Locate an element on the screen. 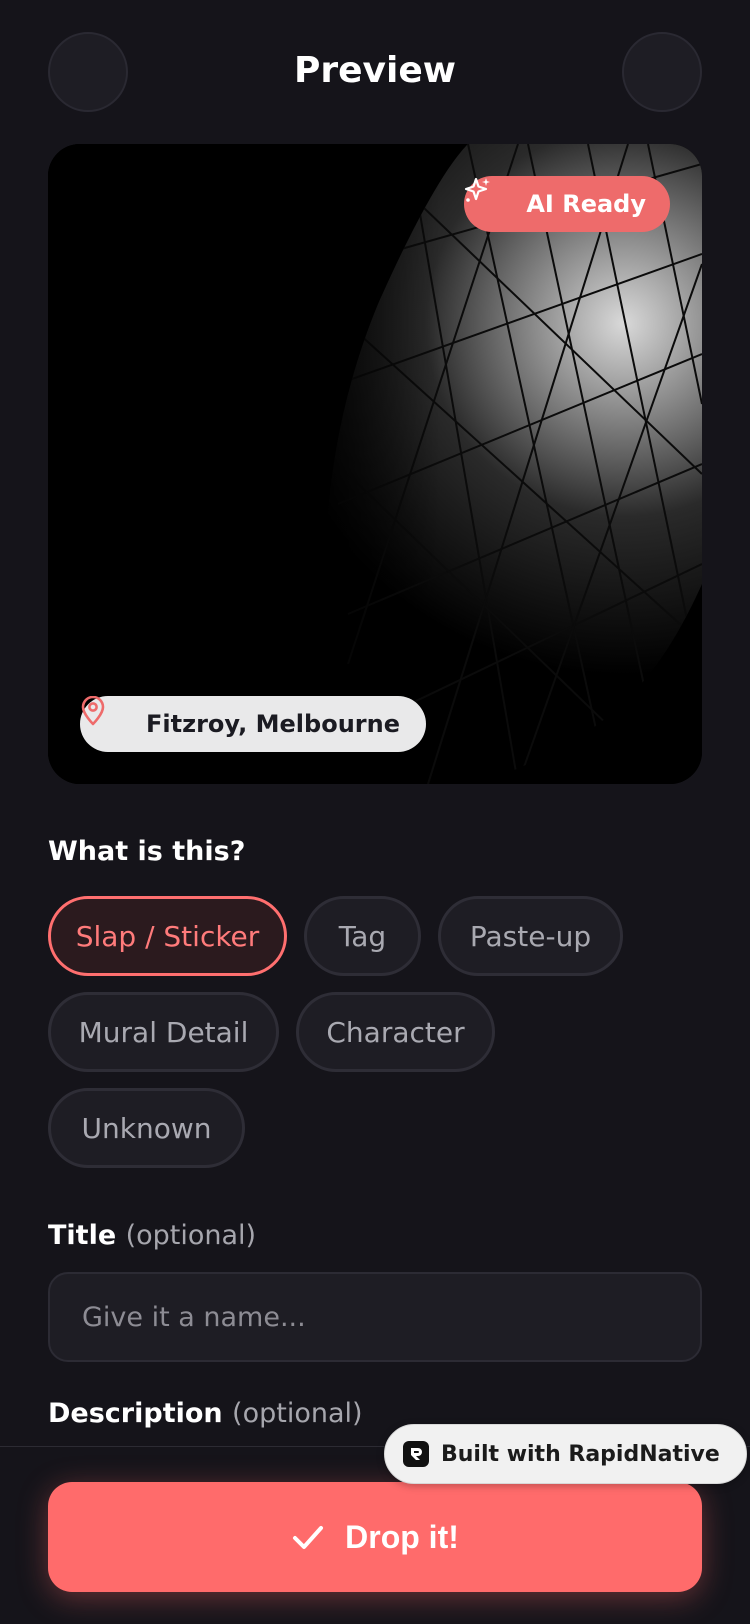 This screenshot has height=1624, width=750. chip-label: Character is located at coordinates (395, 1032).